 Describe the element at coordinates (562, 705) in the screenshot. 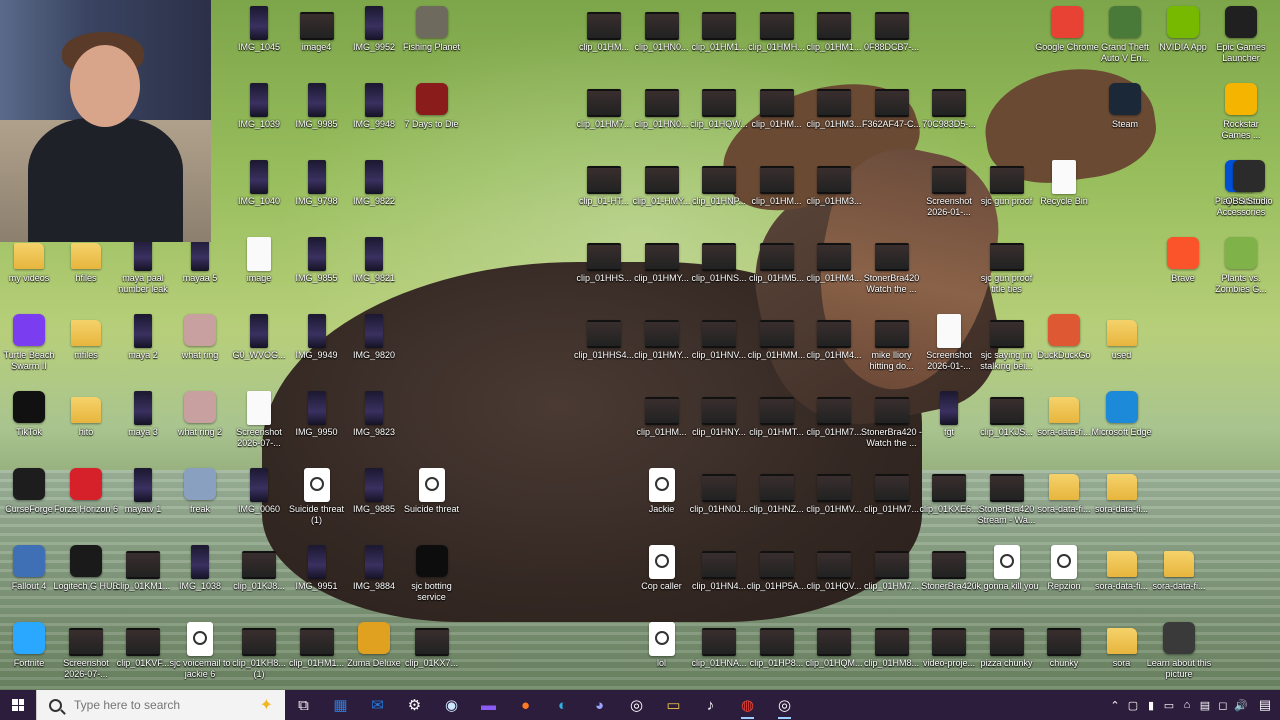

I see `taskbar-edge-button: ◐` at that location.